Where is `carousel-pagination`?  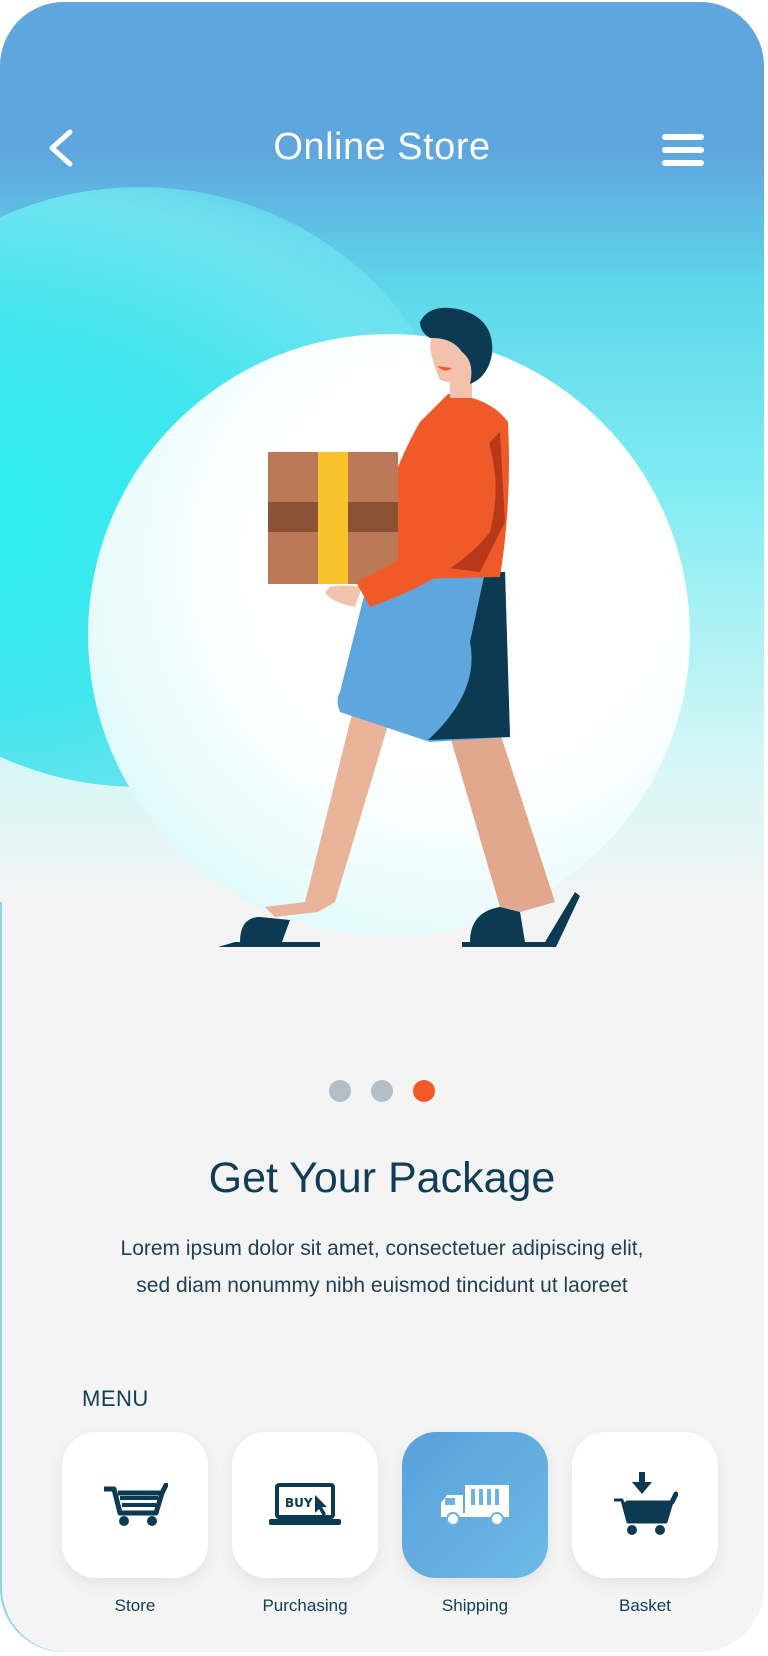
carousel-pagination is located at coordinates (382, 1092).